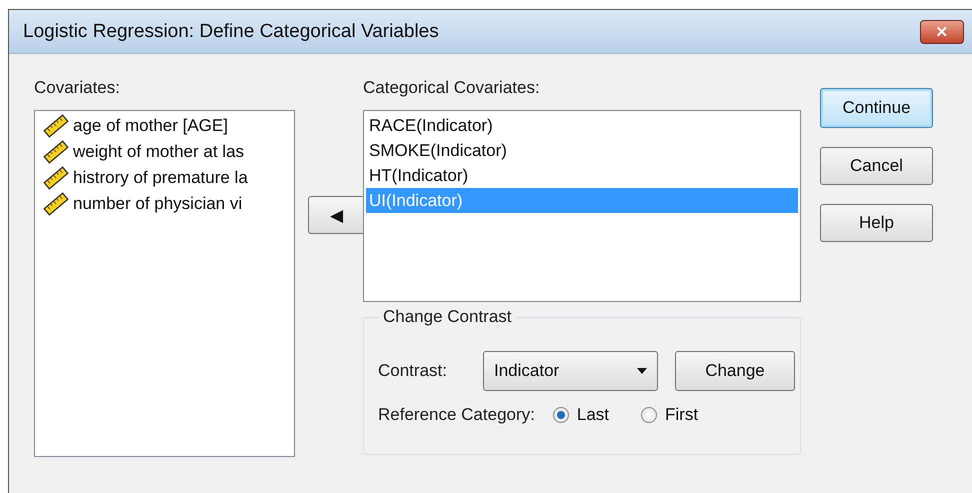 This screenshot has width=972, height=493. Describe the element at coordinates (447, 317) in the screenshot. I see `group-title: Change Contrast` at that location.